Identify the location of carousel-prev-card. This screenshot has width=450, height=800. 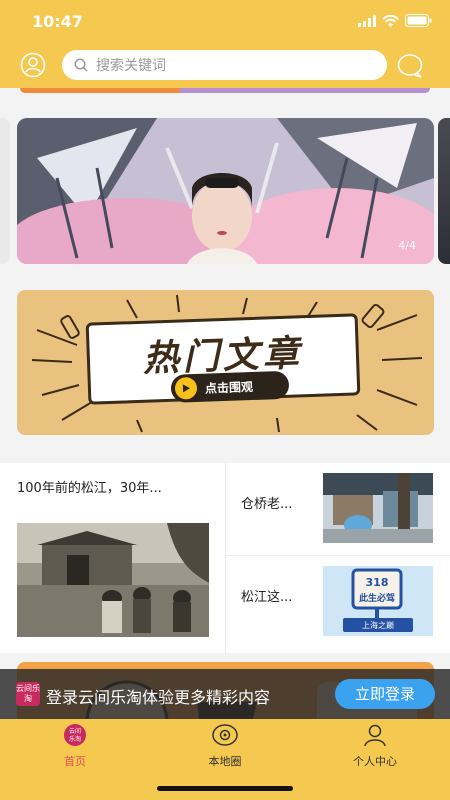
(5, 191).